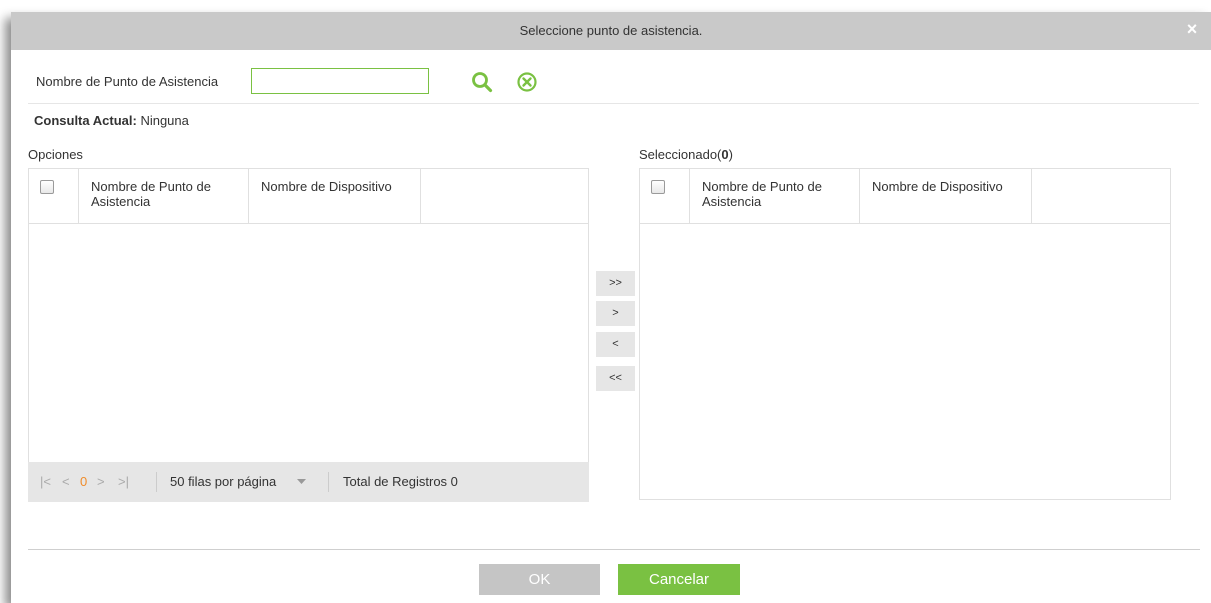  I want to click on cancel-button: Cancelar, so click(679, 579).